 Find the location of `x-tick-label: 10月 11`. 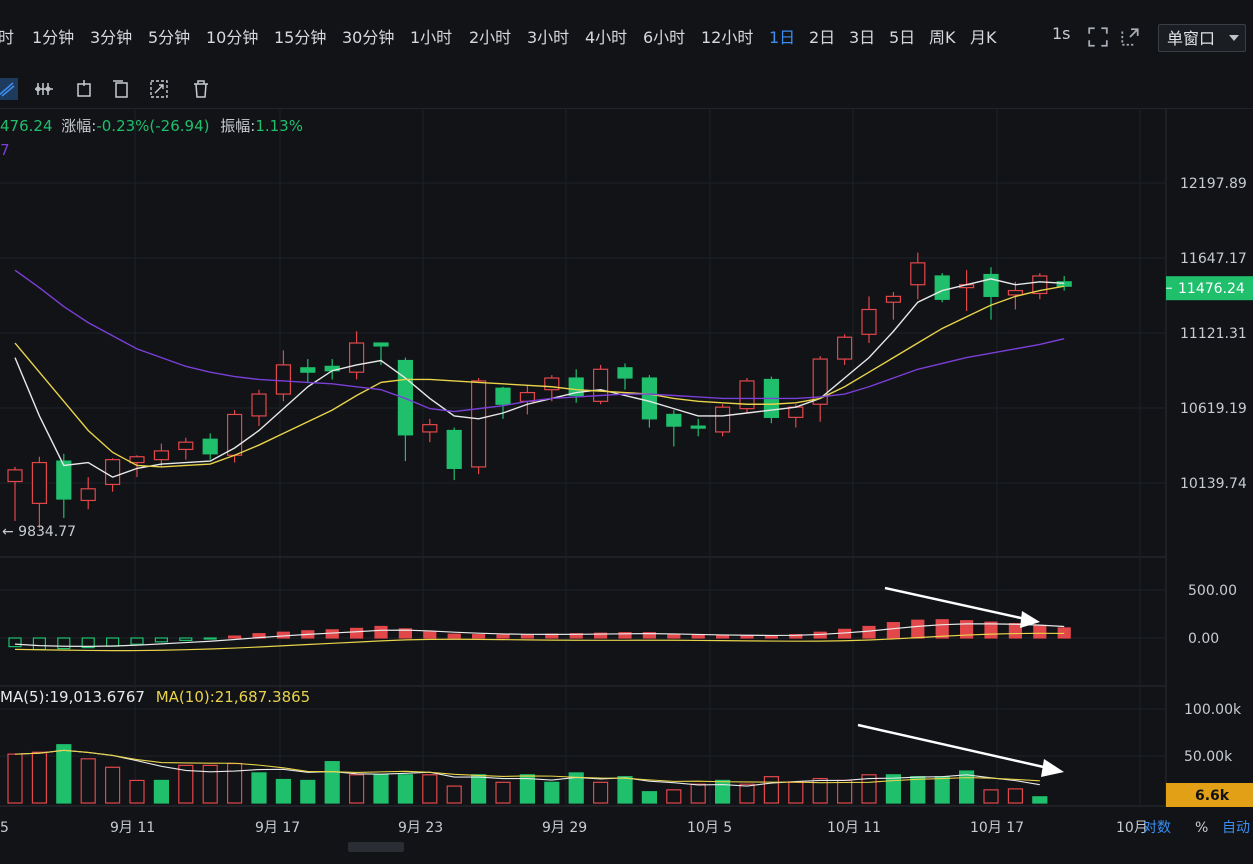

x-tick-label: 10月 11 is located at coordinates (854, 828).